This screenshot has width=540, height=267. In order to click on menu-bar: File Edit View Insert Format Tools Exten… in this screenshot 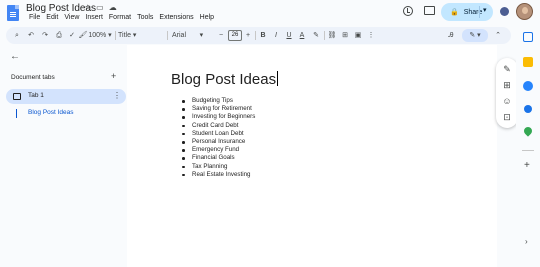, I will do `click(121, 17)`.